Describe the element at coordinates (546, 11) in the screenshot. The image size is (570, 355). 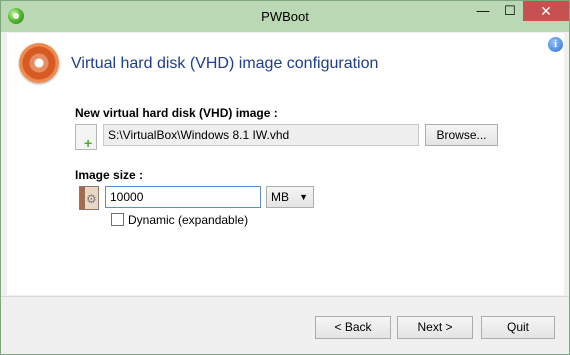
I see `close-button: ✕` at that location.